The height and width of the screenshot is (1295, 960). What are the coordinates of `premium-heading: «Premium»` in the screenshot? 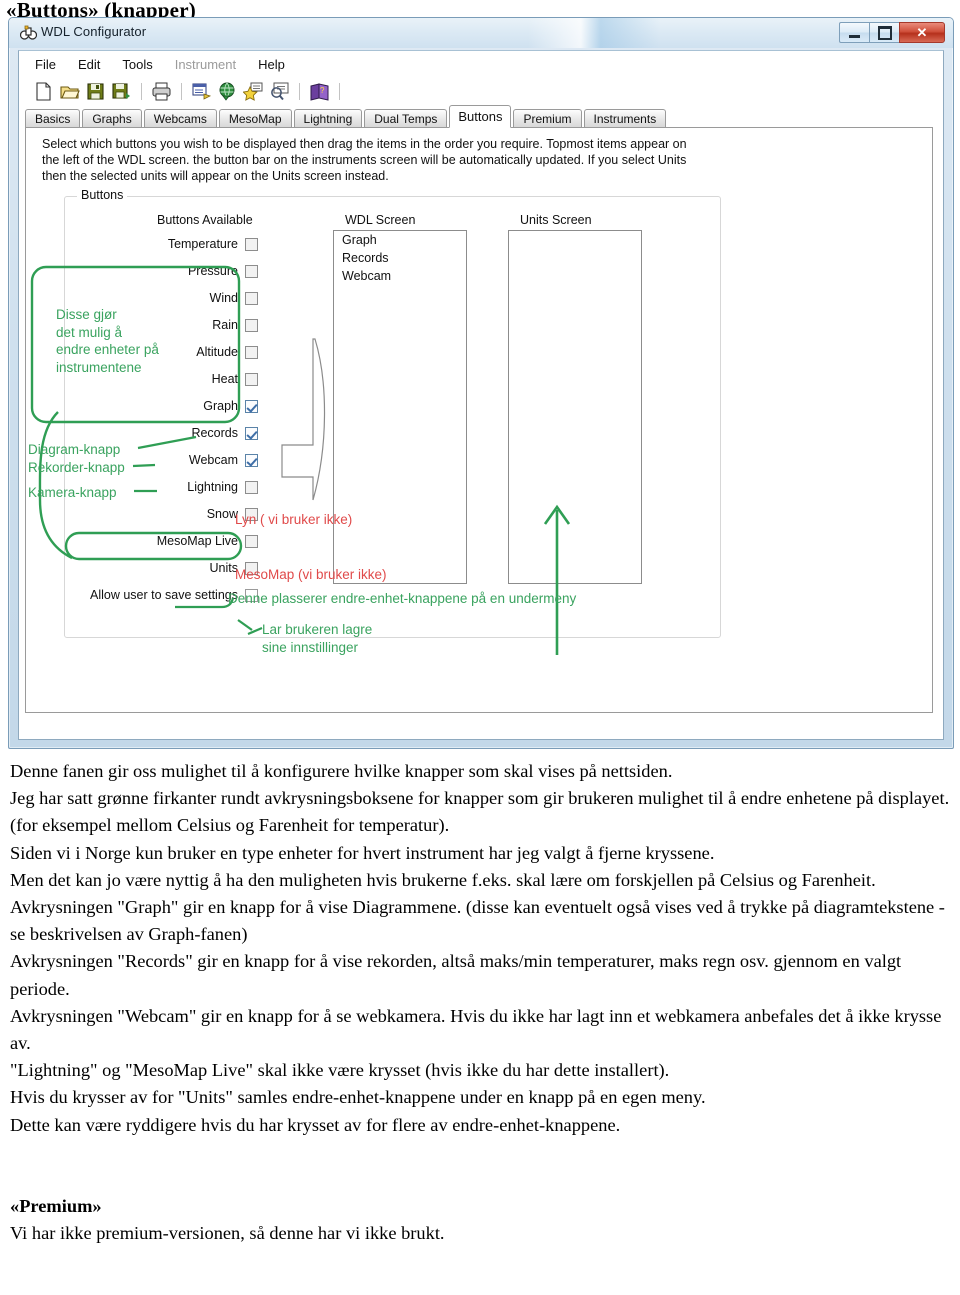 It's located at (56, 1205).